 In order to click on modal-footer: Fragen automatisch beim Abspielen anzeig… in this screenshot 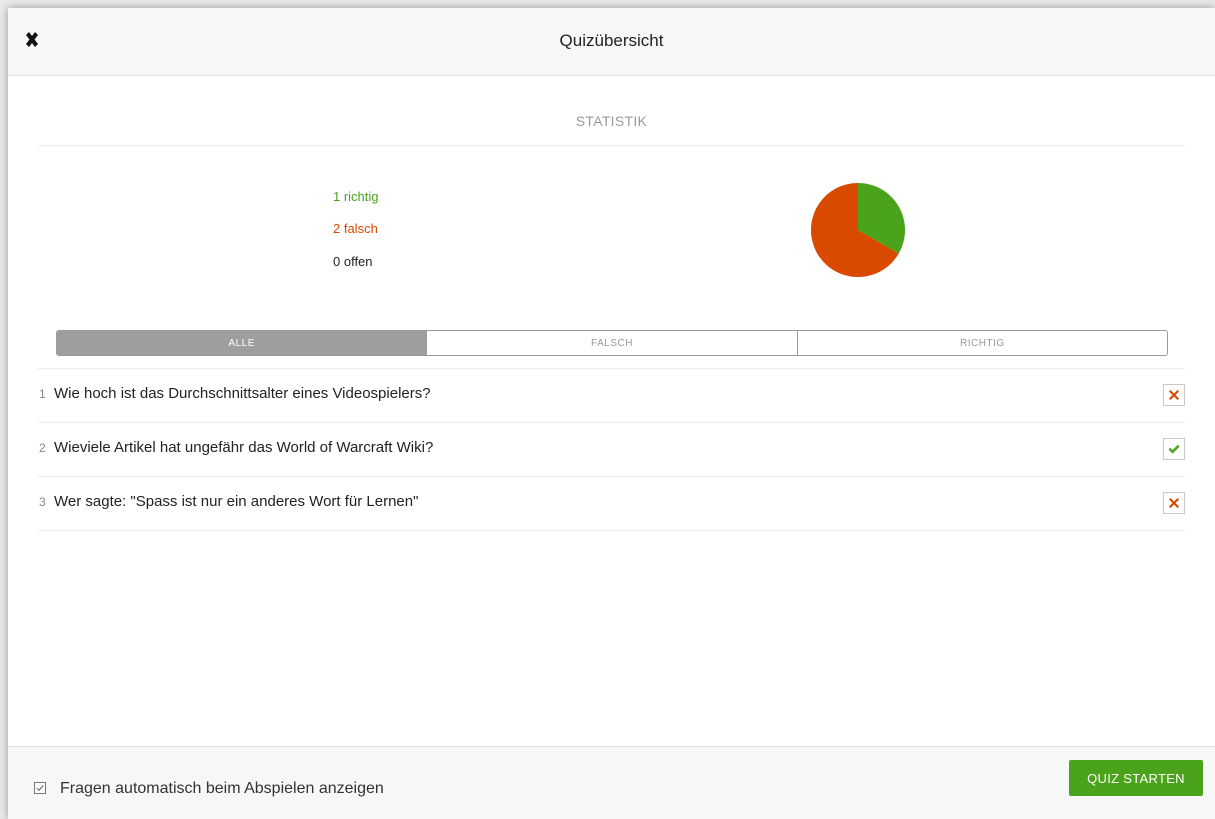, I will do `click(611, 782)`.